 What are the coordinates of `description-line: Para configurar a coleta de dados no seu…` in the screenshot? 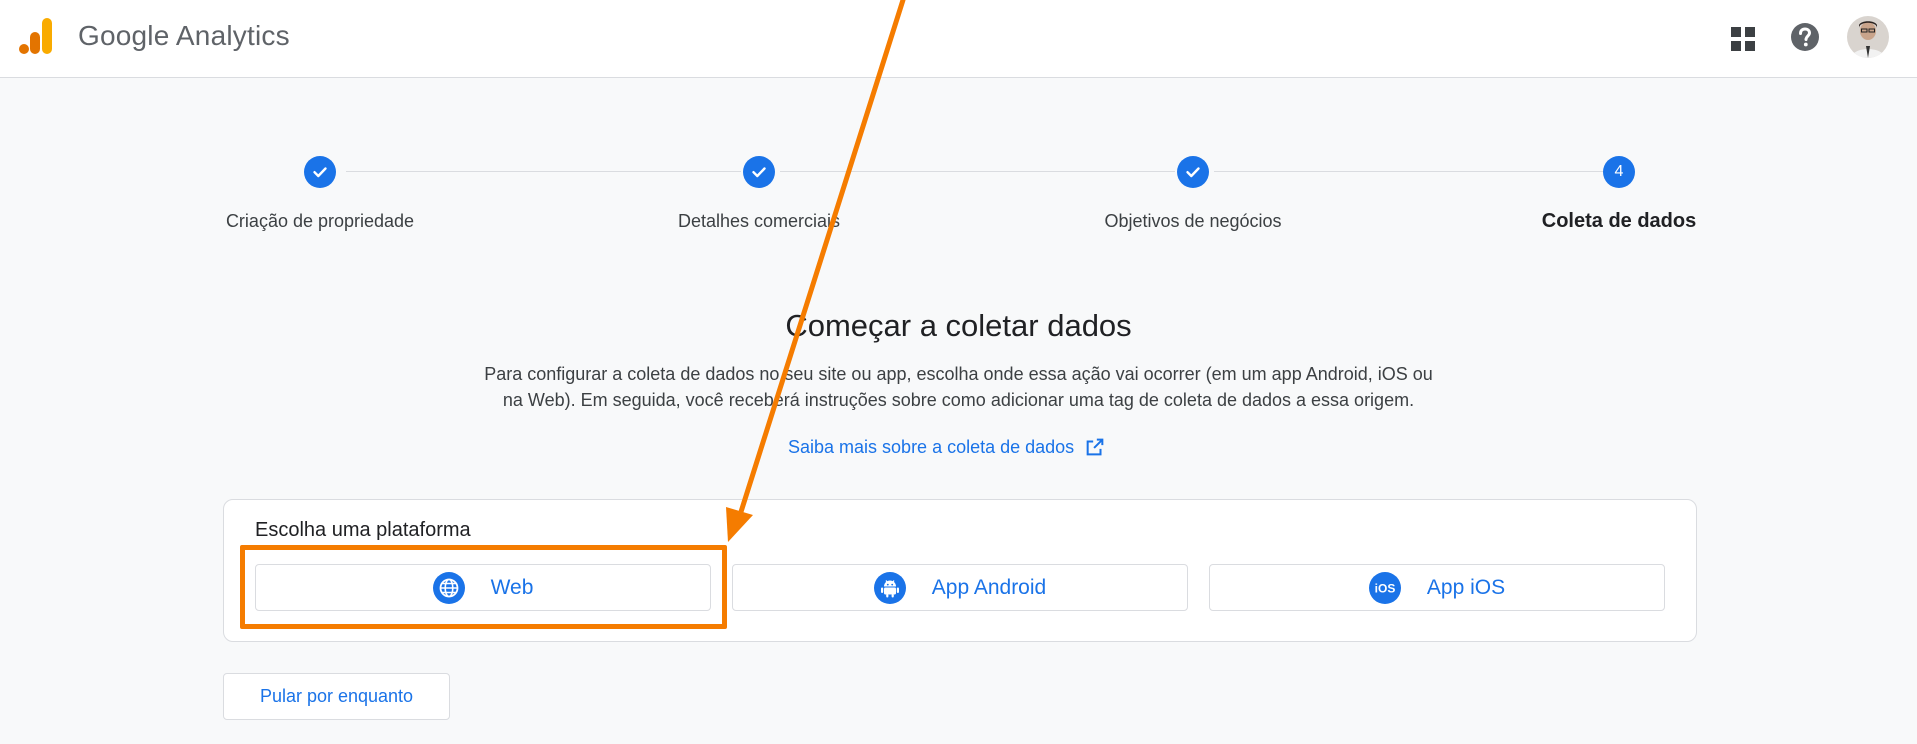 It's located at (958, 374).